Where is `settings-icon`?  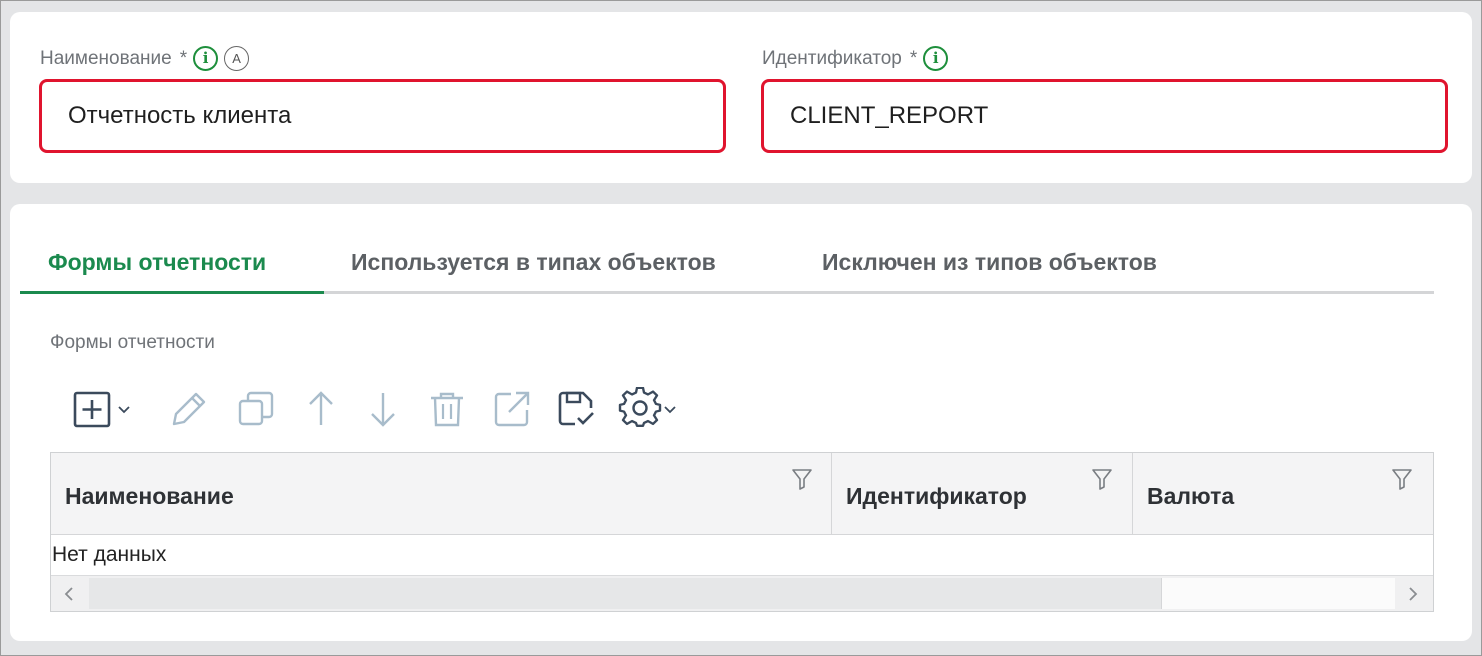
settings-icon is located at coordinates (640, 407).